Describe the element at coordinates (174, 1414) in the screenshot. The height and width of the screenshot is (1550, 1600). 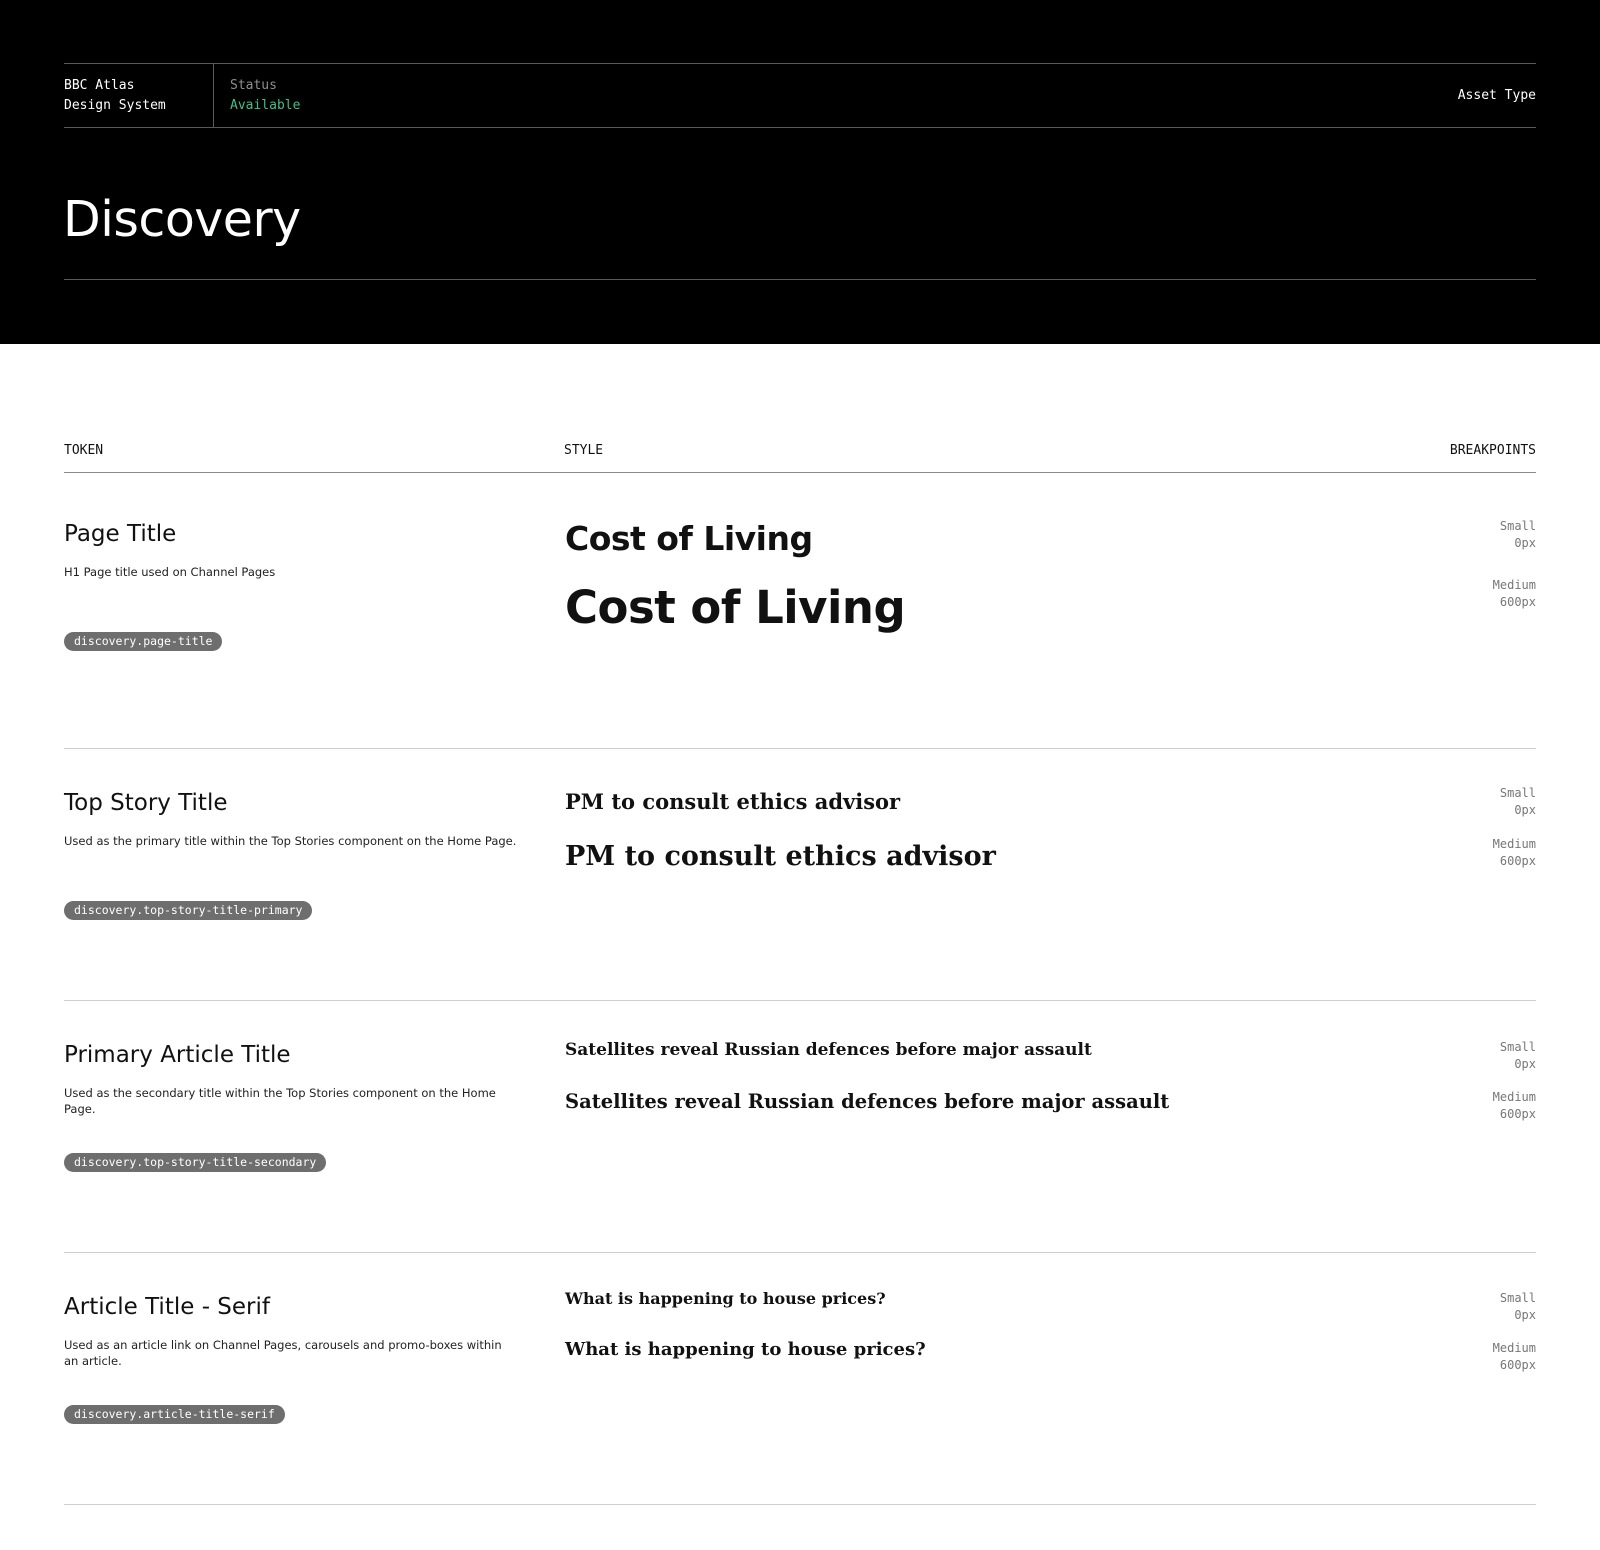
I see `token-id-badge: discovery.article-title-serif` at that location.